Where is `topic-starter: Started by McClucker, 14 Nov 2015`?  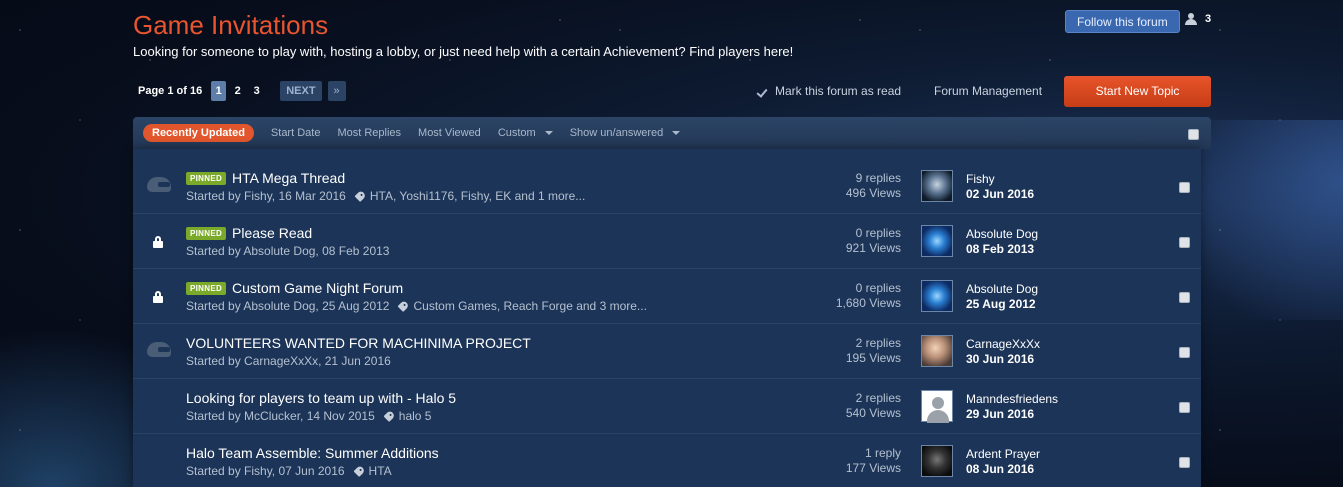 topic-starter: Started by McClucker, 14 Nov 2015 is located at coordinates (280, 416).